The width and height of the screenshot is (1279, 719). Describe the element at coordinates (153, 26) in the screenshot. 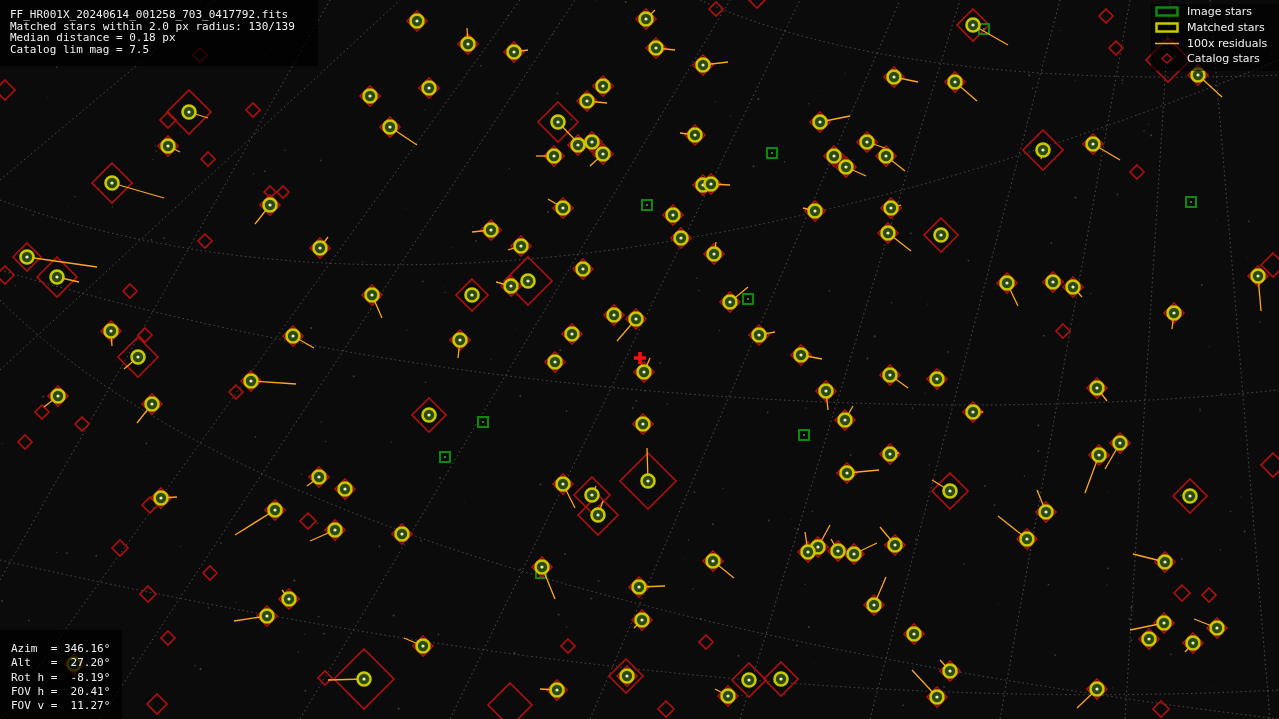

I see `info-text: Matched stars within 2.0 px radius: 130/139` at that location.